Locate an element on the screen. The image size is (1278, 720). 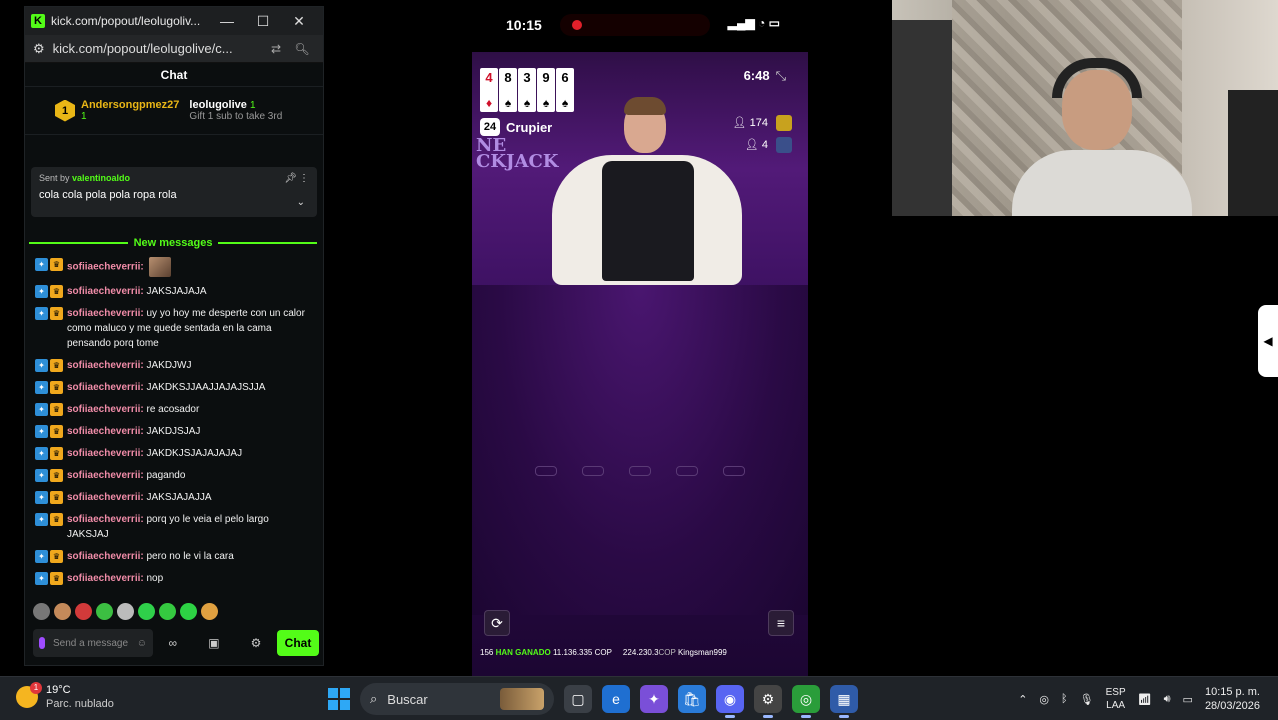
battery-icon: ▭ is located at coordinates (1188, 699).